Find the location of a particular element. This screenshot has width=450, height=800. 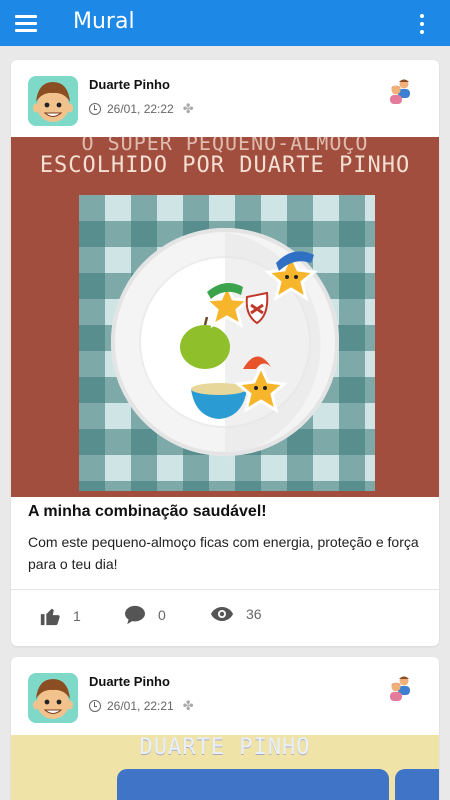

eye-icon is located at coordinates (222, 614).